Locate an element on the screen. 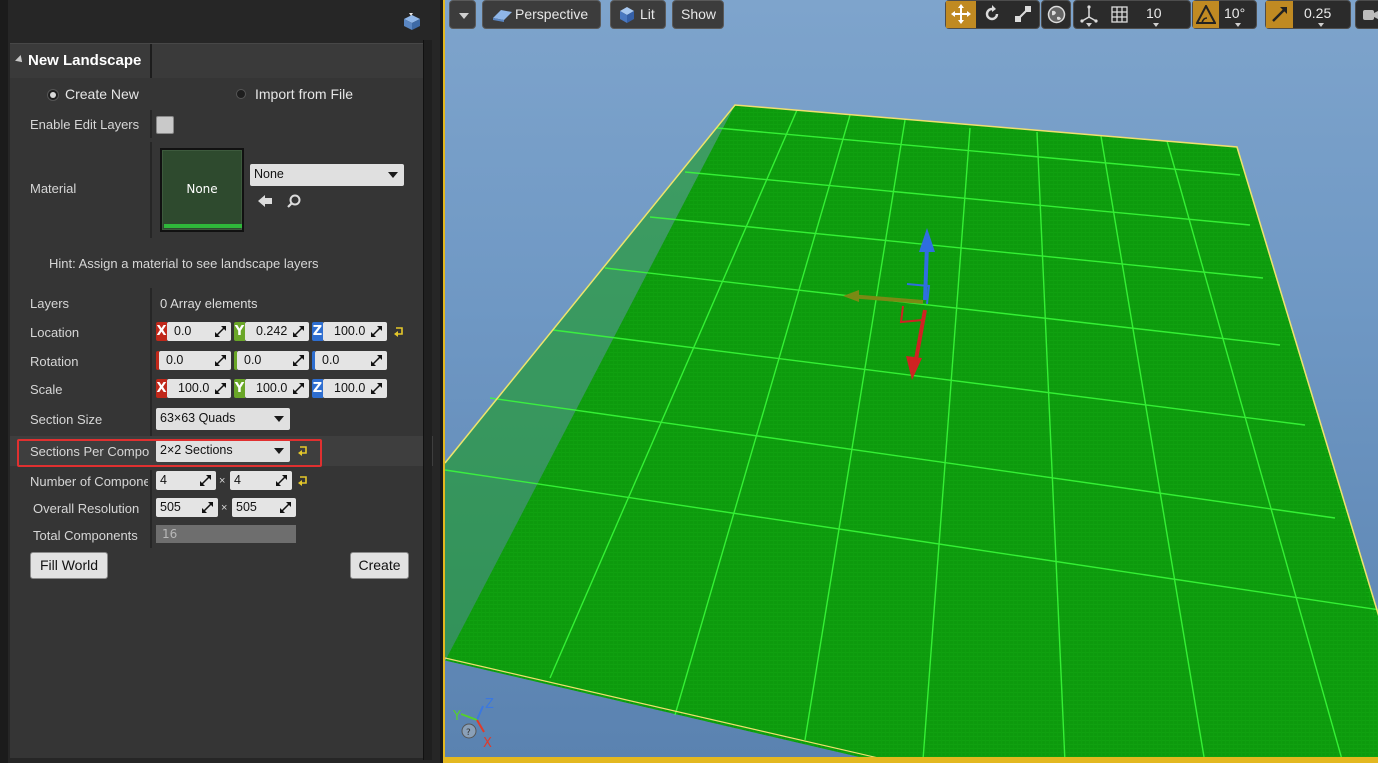 This screenshot has width=1378, height=763. grid-snap-toggle is located at coordinates (1120, 14).